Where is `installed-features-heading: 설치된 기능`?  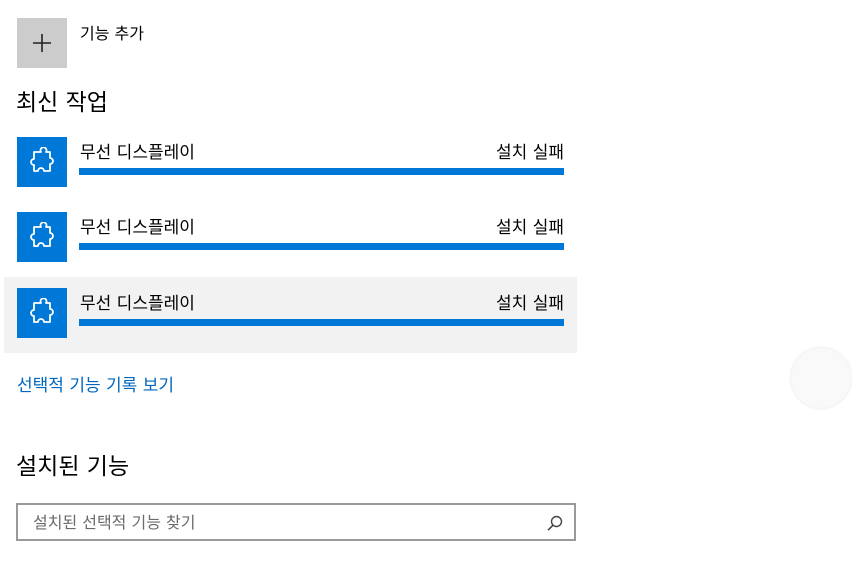 installed-features-heading: 설치된 기능 is located at coordinates (73, 467).